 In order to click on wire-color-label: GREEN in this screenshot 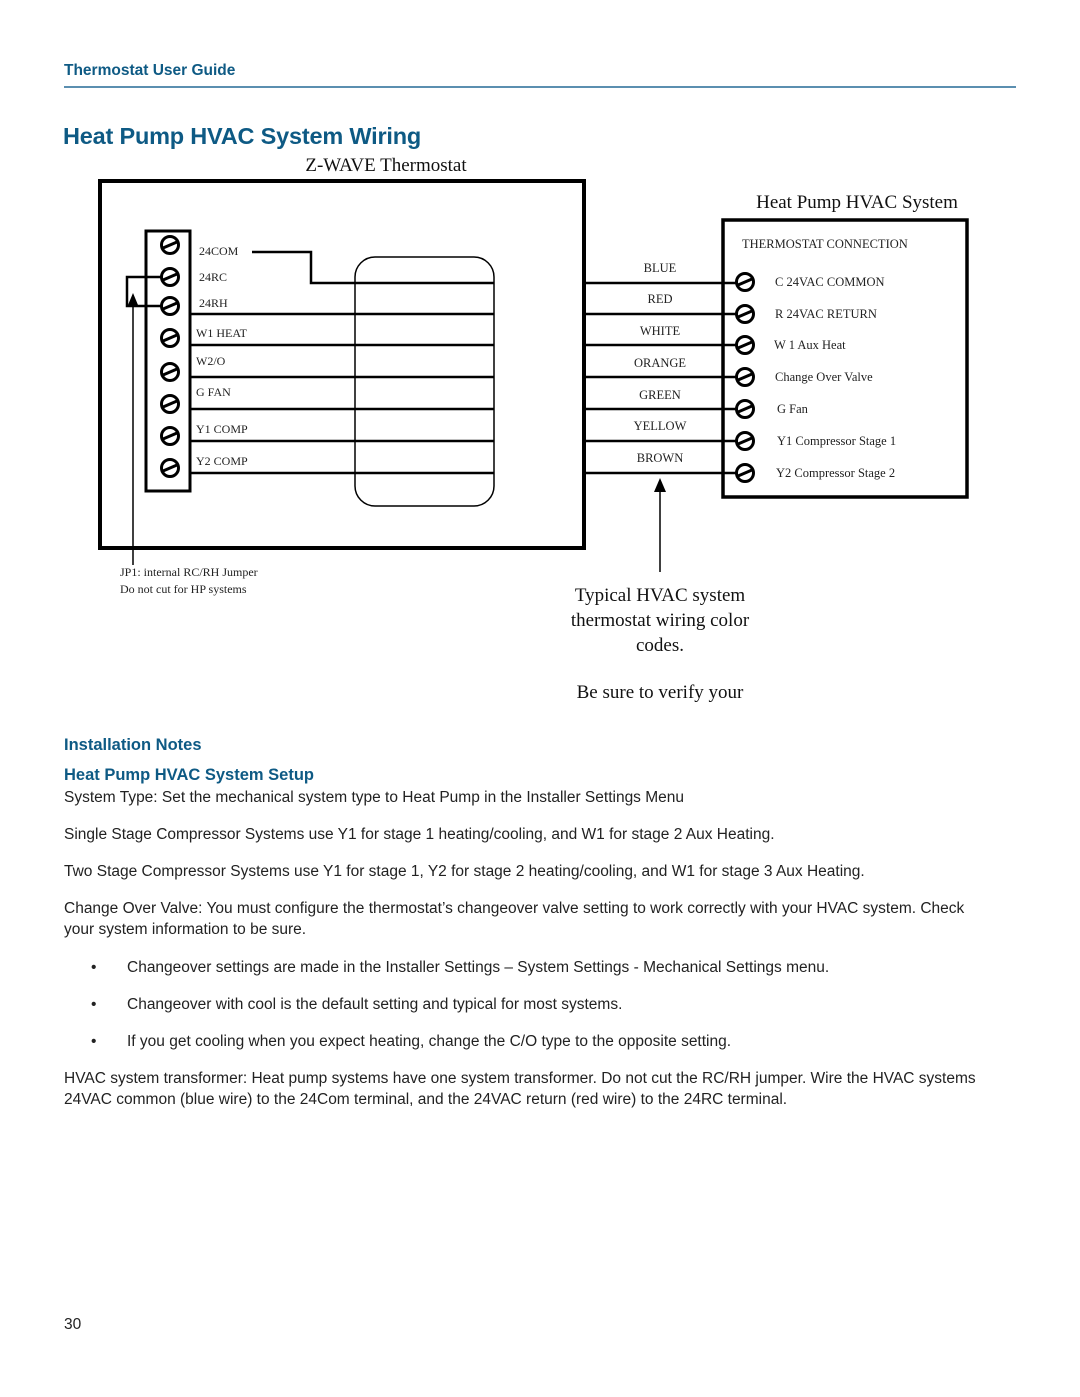, I will do `click(660, 395)`.